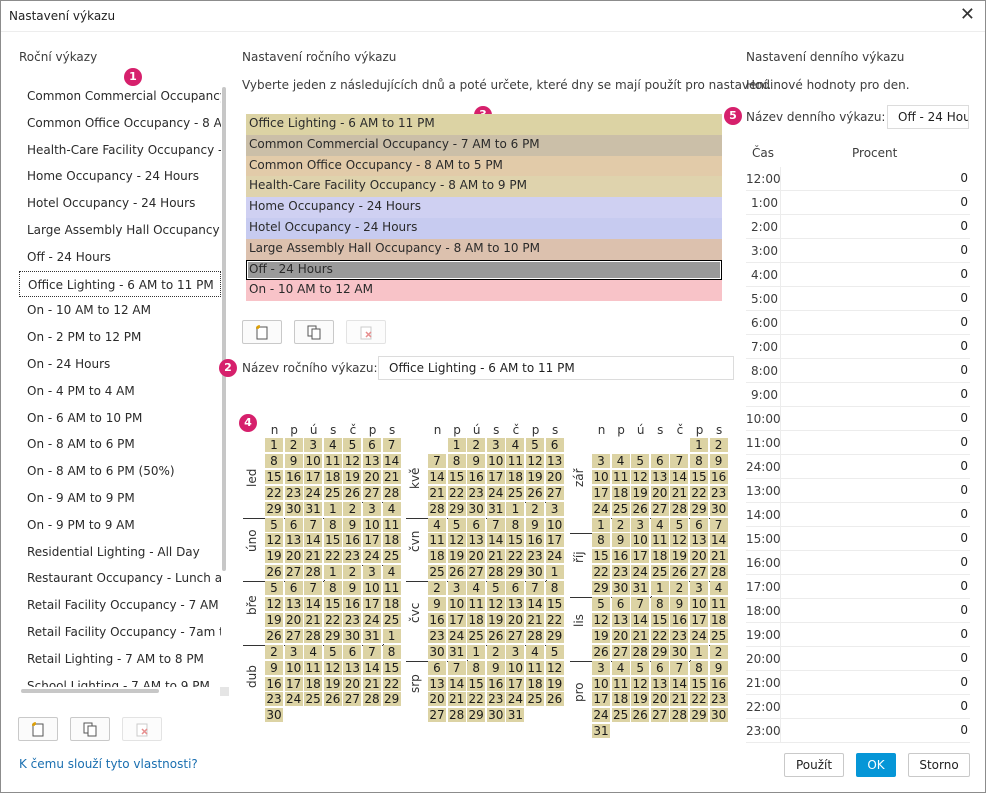  Describe the element at coordinates (38, 729) in the screenshot. I see `new-annual-button` at that location.